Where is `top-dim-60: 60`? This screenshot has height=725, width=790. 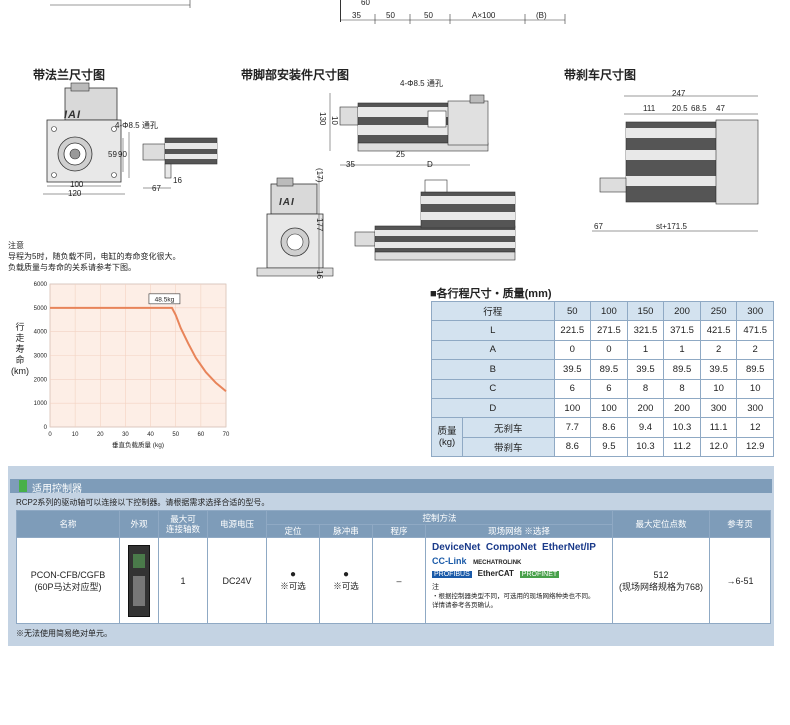
top-dim-60: 60 is located at coordinates (365, 3).